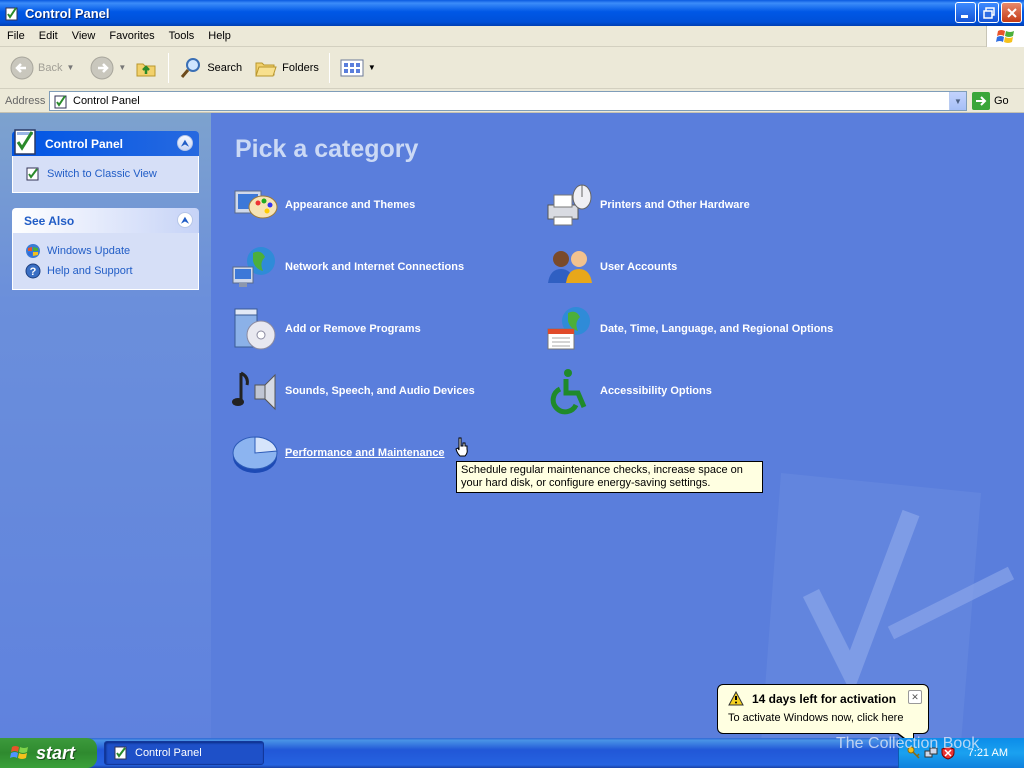  Describe the element at coordinates (908, 743) in the screenshot. I see `watermark-text: The Collection Book` at that location.